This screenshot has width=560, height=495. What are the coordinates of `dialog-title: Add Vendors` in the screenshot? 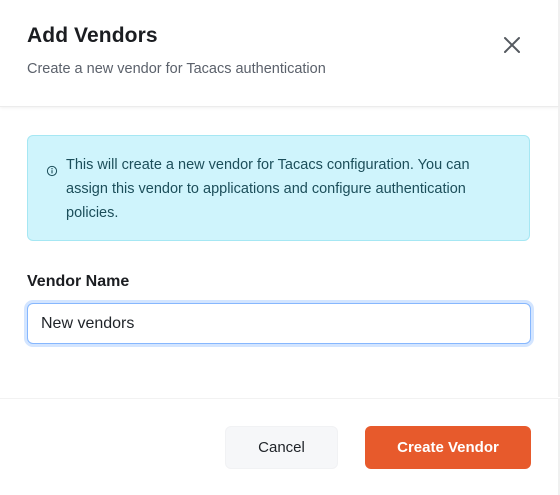 It's located at (92, 35).